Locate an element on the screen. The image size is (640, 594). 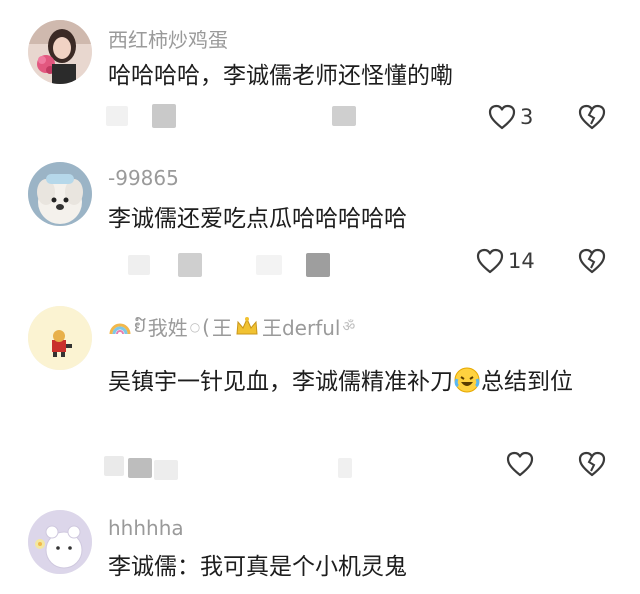
comment-text: 哈哈哈哈，李诚儒老师还怪懂的嘞 is located at coordinates (280, 76).